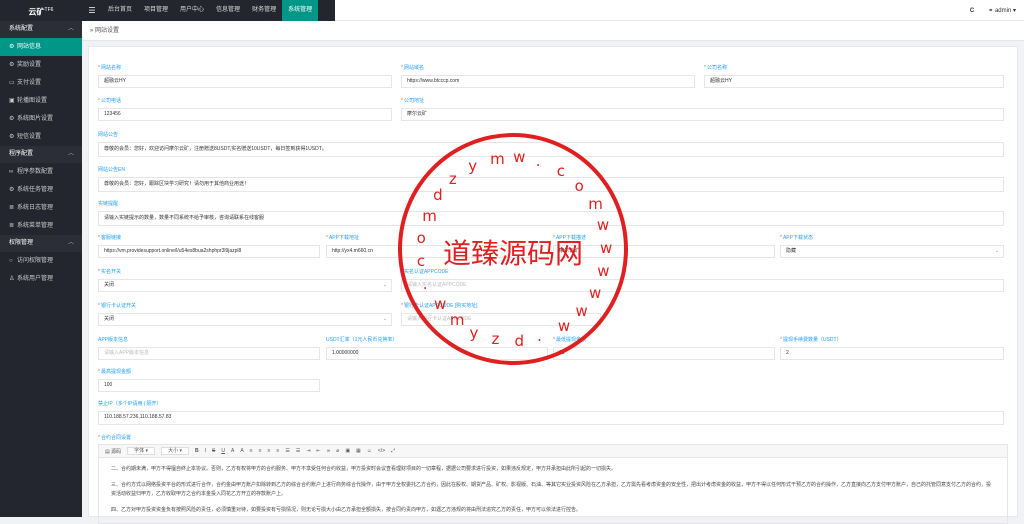 Image resolution: width=1024 pixels, height=524 pixels. What do you see at coordinates (205, 451) in the screenshot?
I see `italic-button: I` at bounding box center [205, 451].